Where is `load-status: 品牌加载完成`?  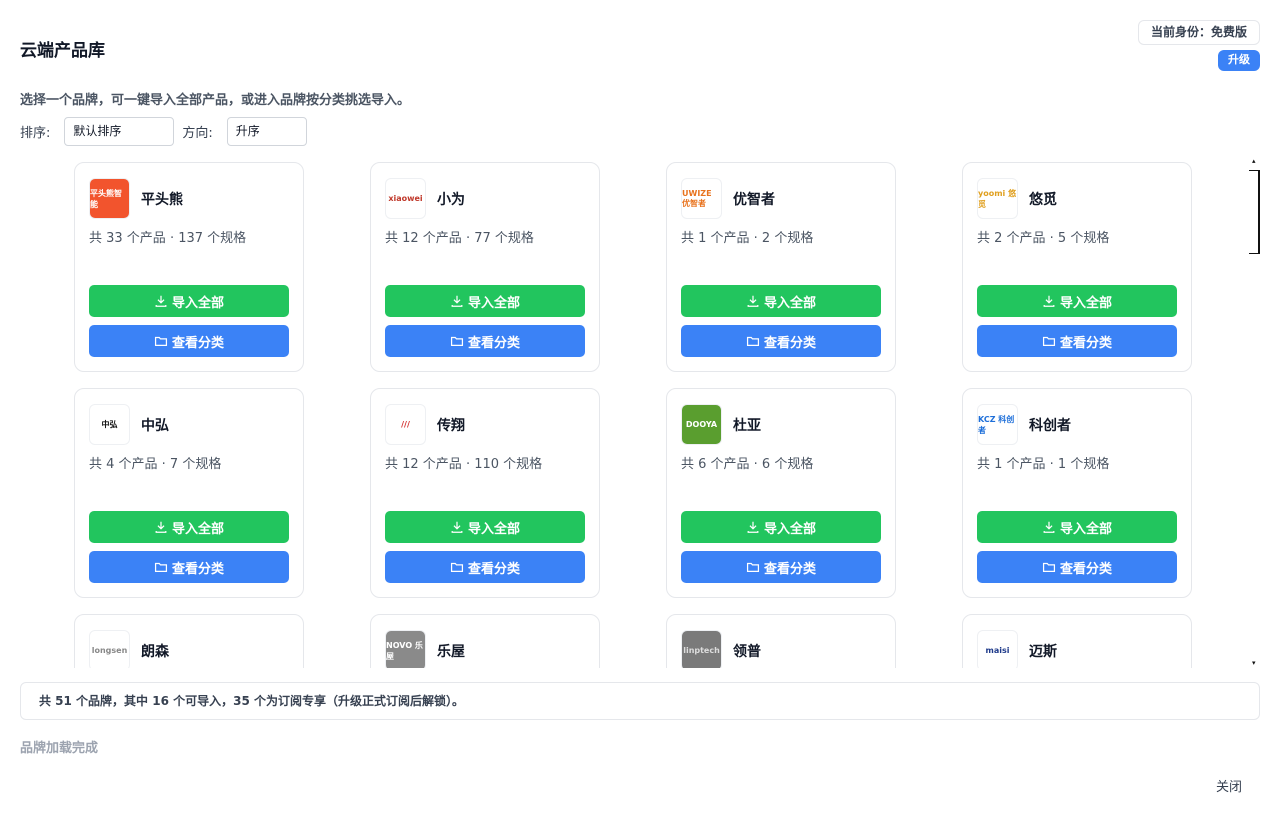 load-status: 品牌加载完成 is located at coordinates (59, 748).